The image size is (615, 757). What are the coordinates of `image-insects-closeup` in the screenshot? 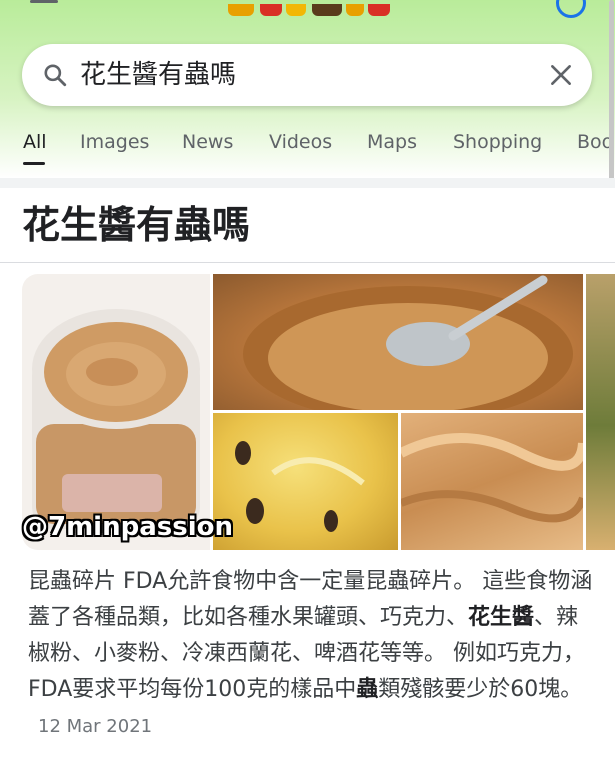 It's located at (305, 481).